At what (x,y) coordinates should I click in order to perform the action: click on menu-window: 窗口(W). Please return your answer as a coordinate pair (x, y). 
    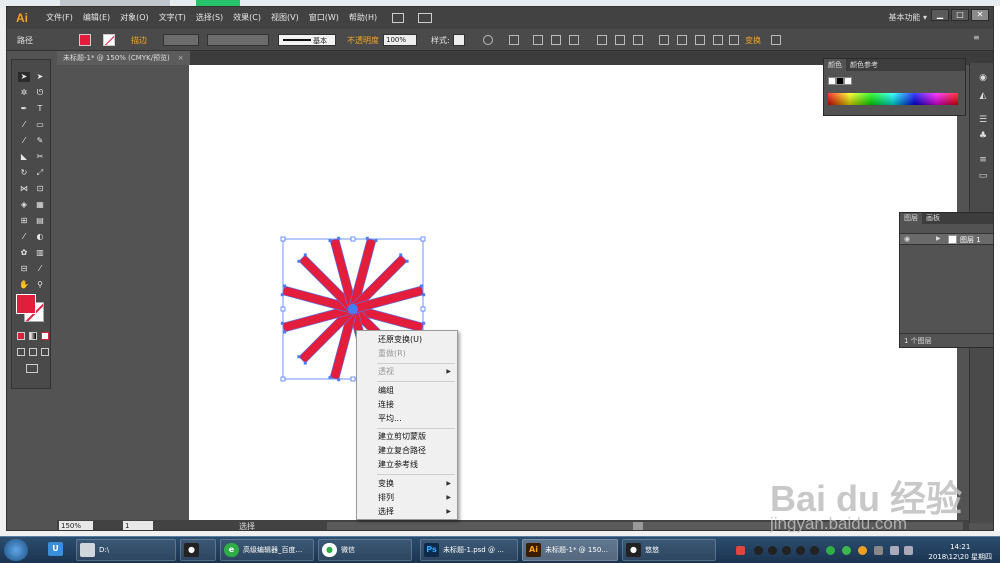
    Looking at the image, I should click on (324, 18).